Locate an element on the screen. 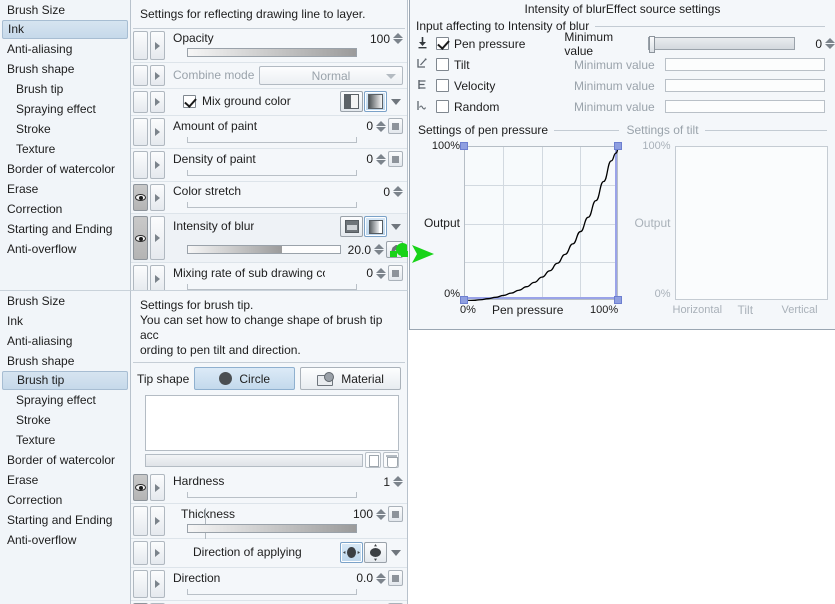 This screenshot has height=604, width=835. tab-material: Material is located at coordinates (351, 378).